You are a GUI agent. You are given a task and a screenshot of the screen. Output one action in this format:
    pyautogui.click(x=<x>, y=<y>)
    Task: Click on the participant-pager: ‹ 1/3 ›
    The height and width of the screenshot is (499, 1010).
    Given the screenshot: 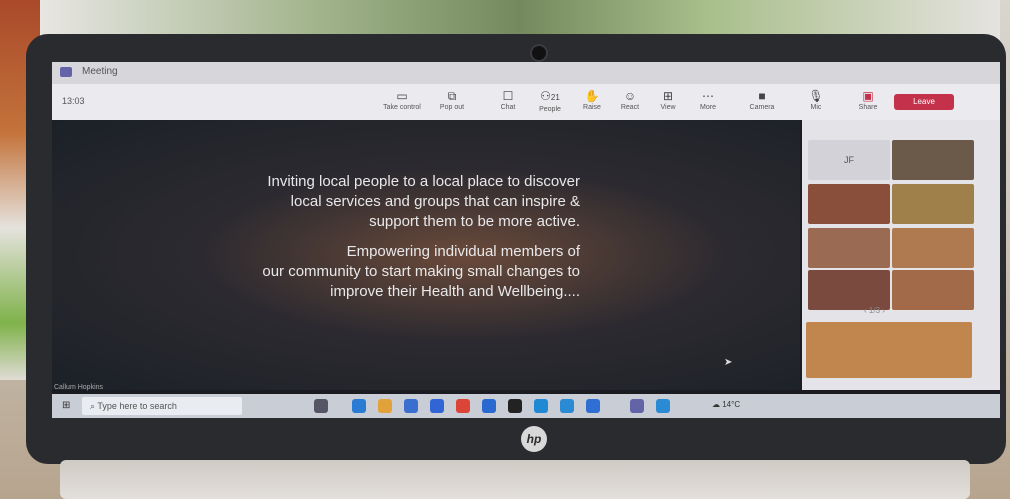 What is the action you would take?
    pyautogui.click(x=874, y=310)
    